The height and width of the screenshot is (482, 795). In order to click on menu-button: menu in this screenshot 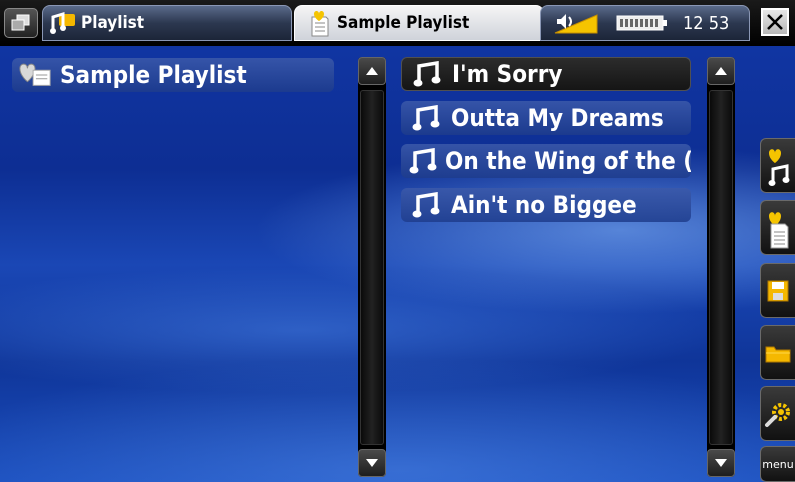, I will do `click(777, 464)`.